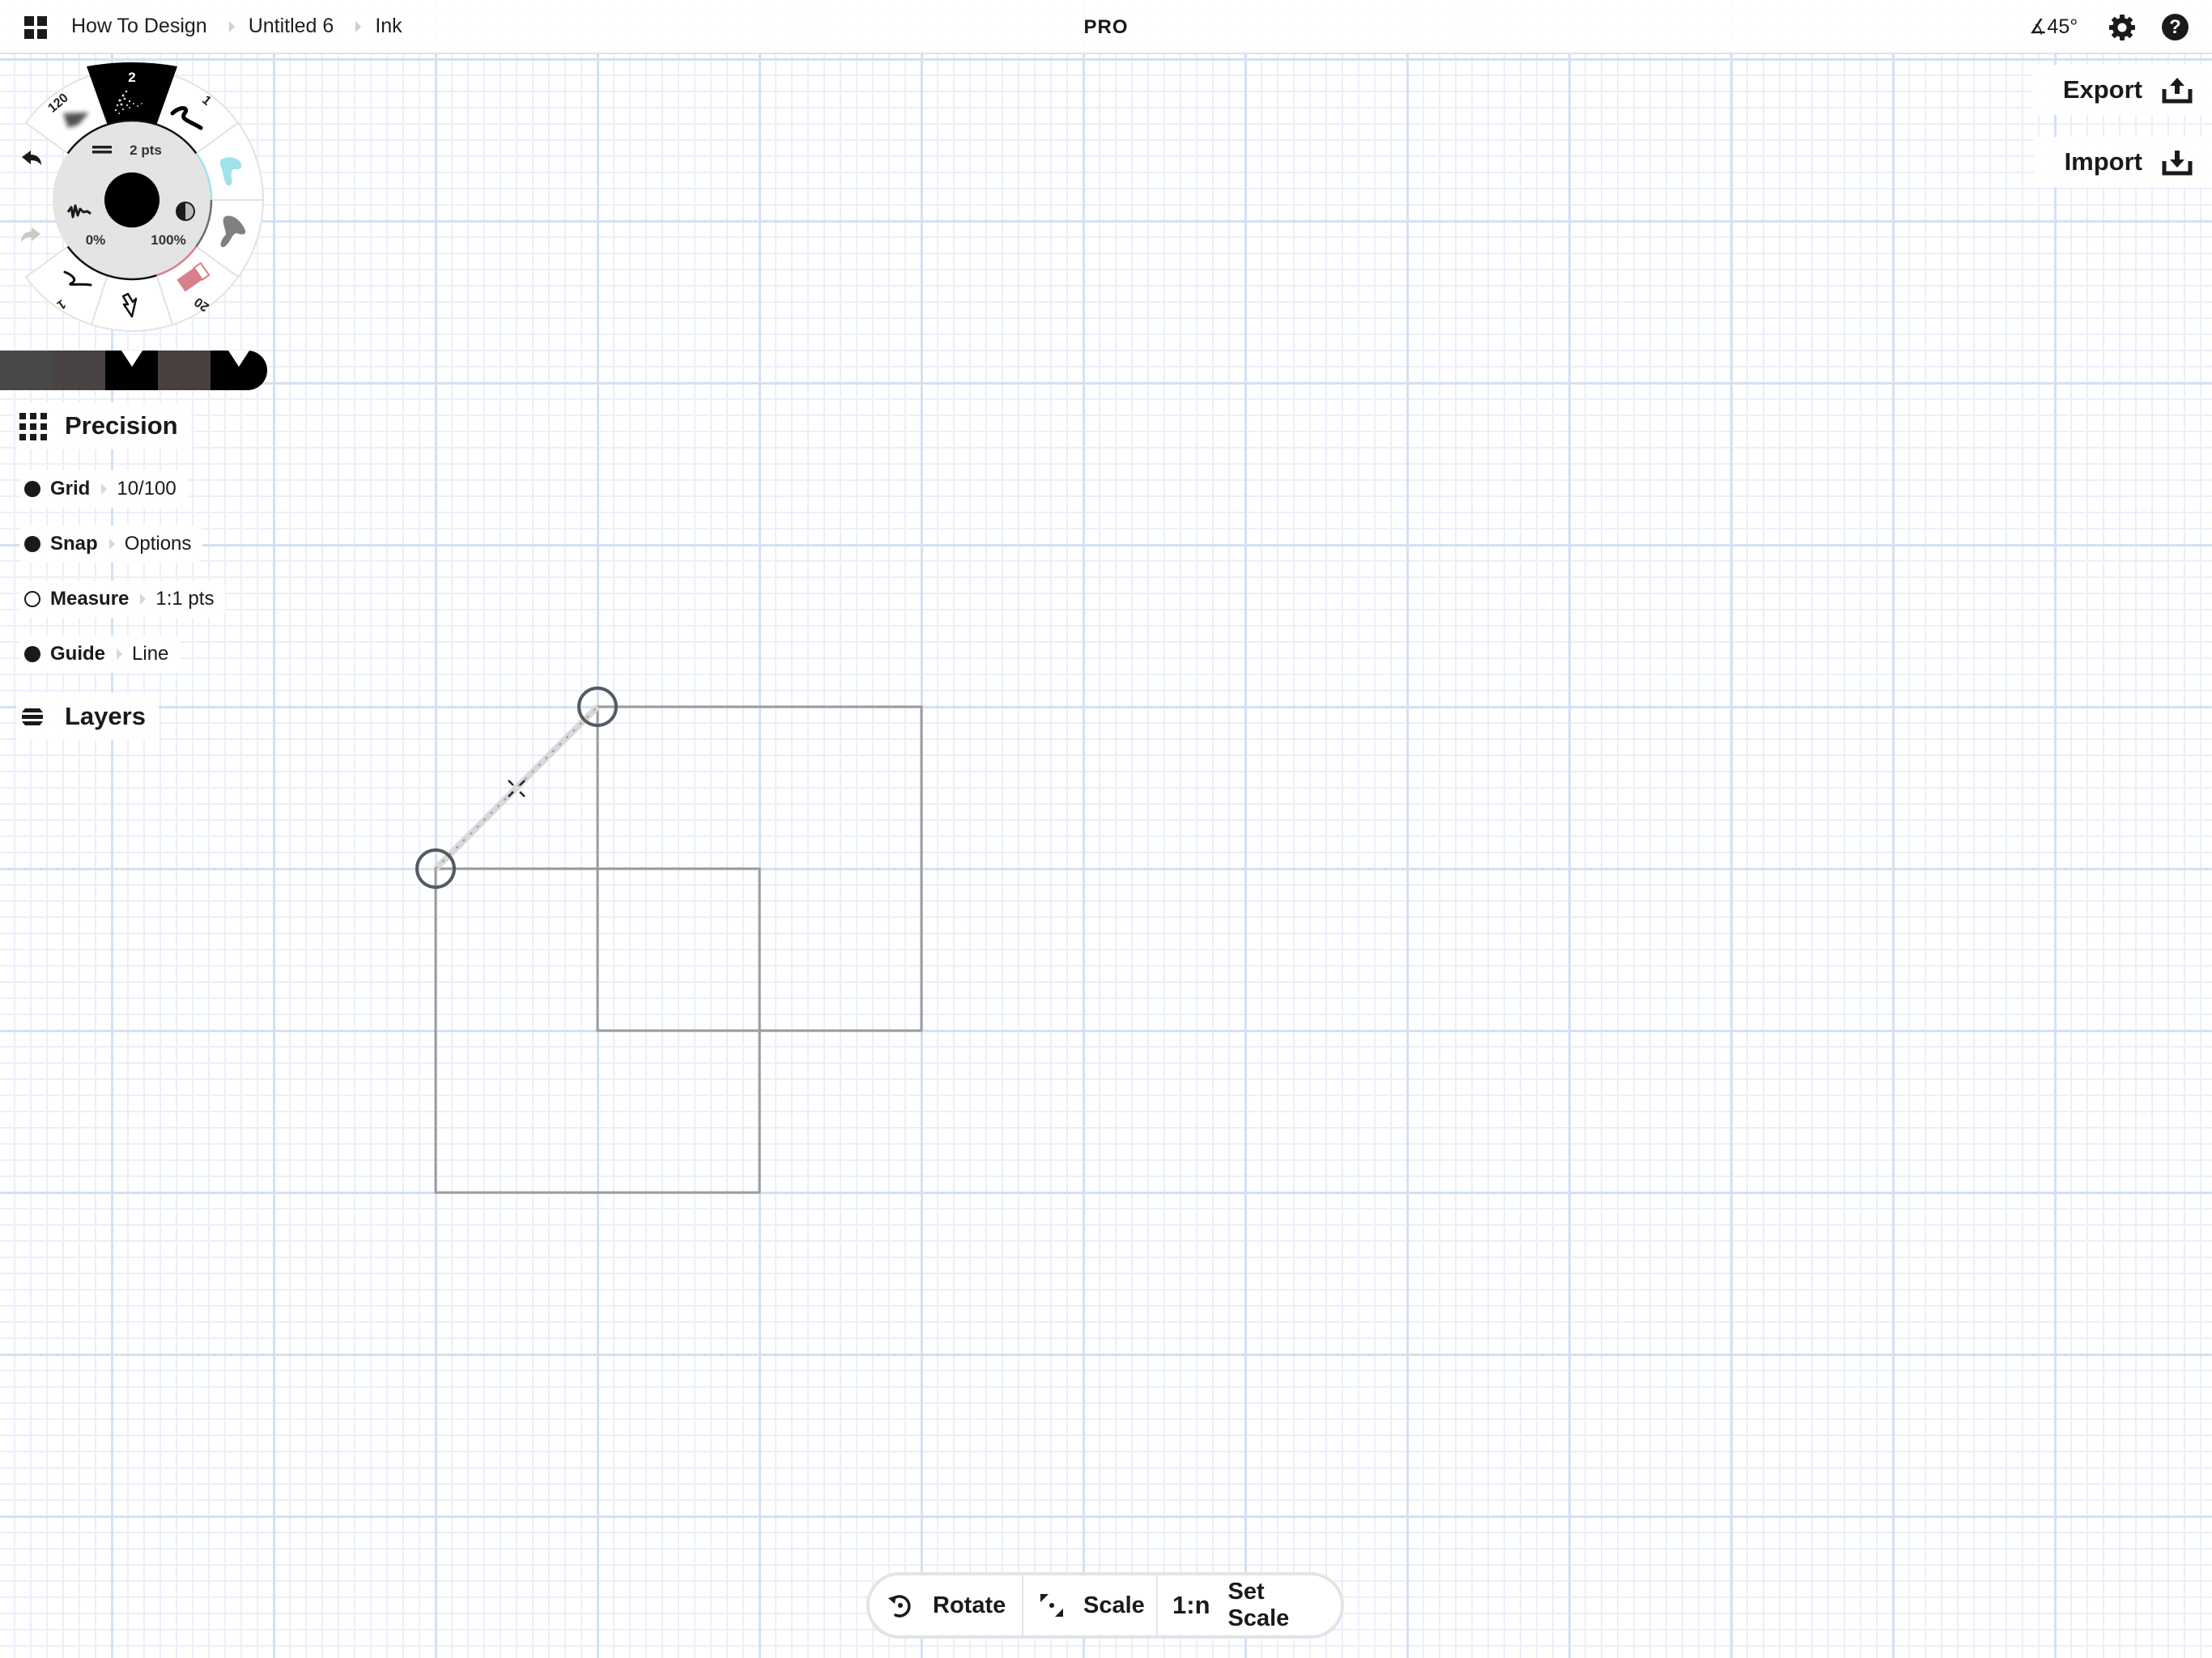 The height and width of the screenshot is (1658, 2212). I want to click on color-history, so click(134, 370).